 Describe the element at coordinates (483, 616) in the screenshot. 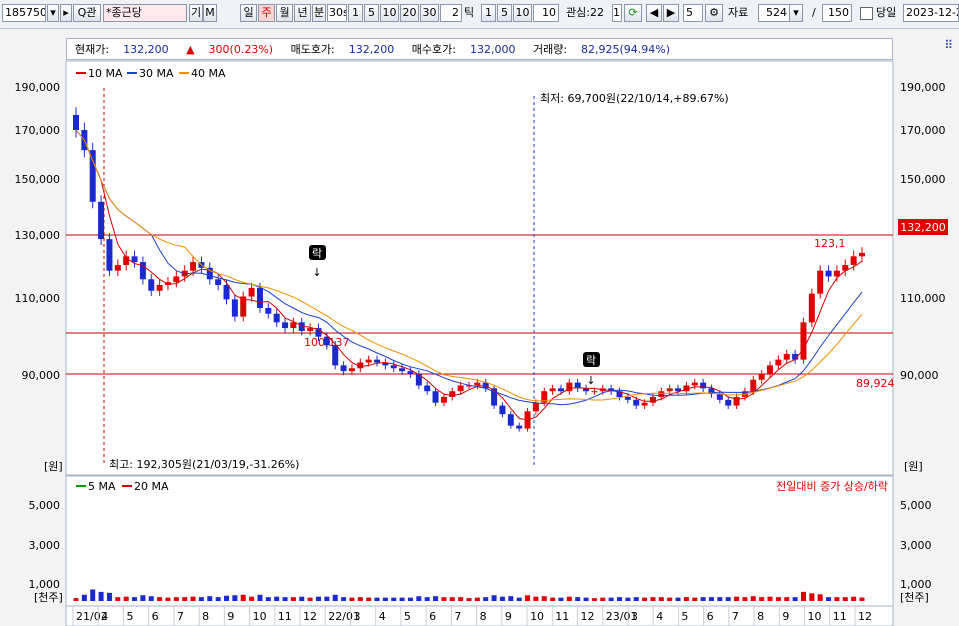

I see `x-tick-label: 8` at that location.